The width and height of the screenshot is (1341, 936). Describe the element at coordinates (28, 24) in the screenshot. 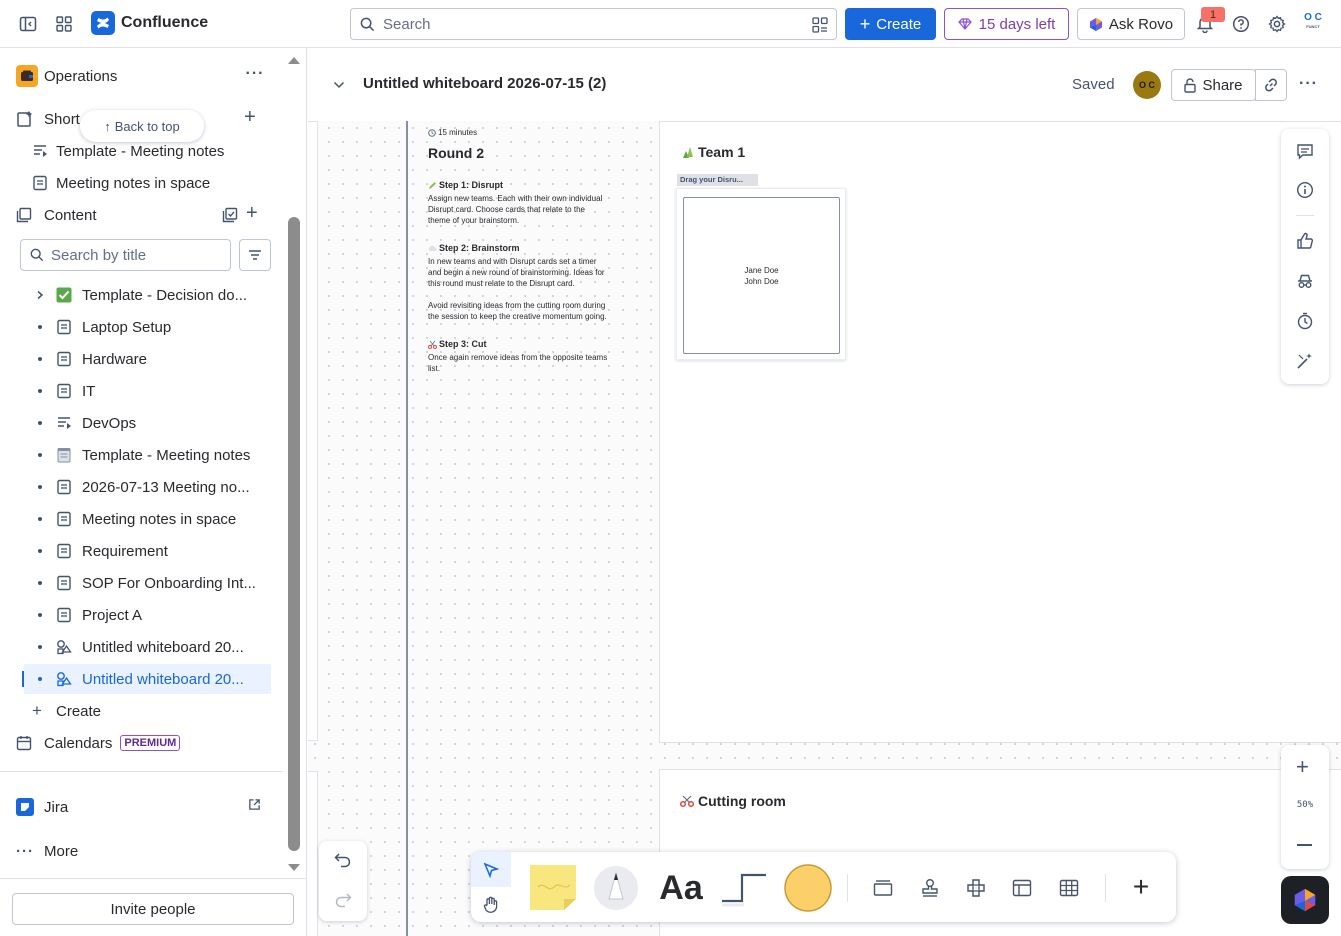

I see `sidebar-toggle-icon` at that location.